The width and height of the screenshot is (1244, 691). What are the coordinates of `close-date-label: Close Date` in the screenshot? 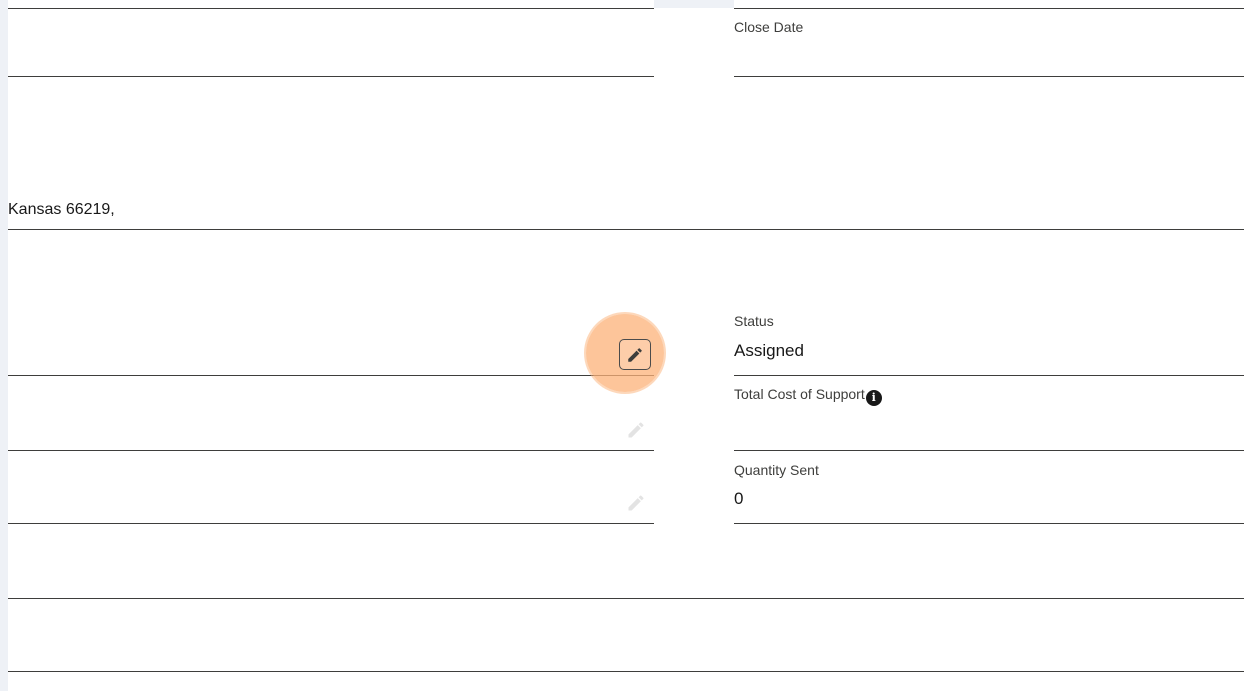 It's located at (769, 27).